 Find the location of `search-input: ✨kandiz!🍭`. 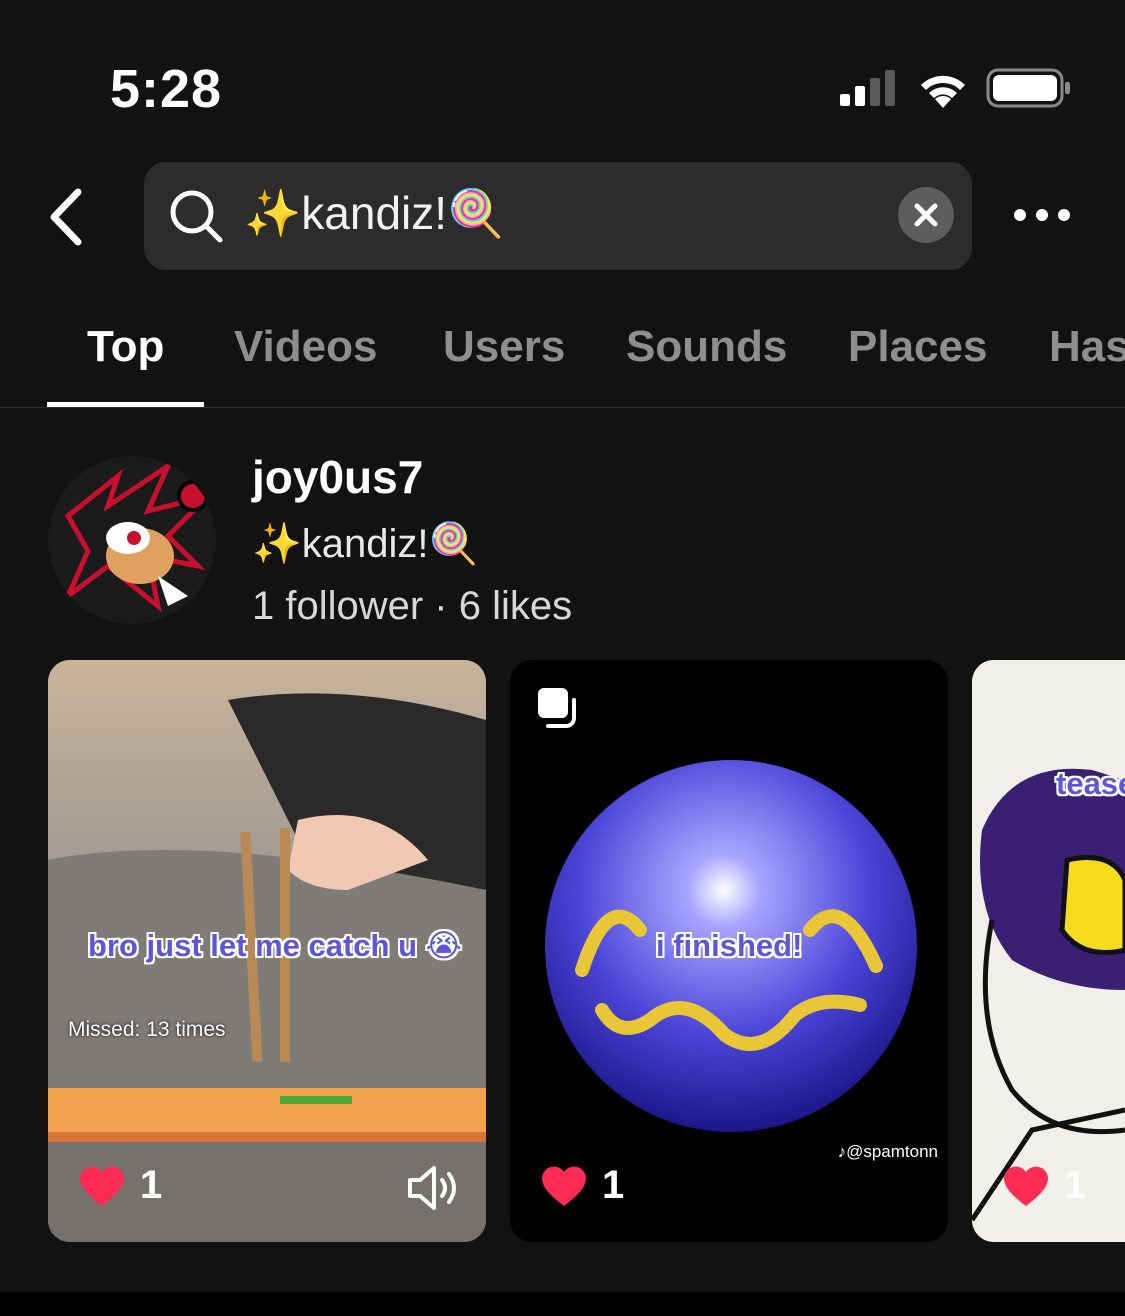

search-input: ✨kandiz!🍭 is located at coordinates (374, 213).